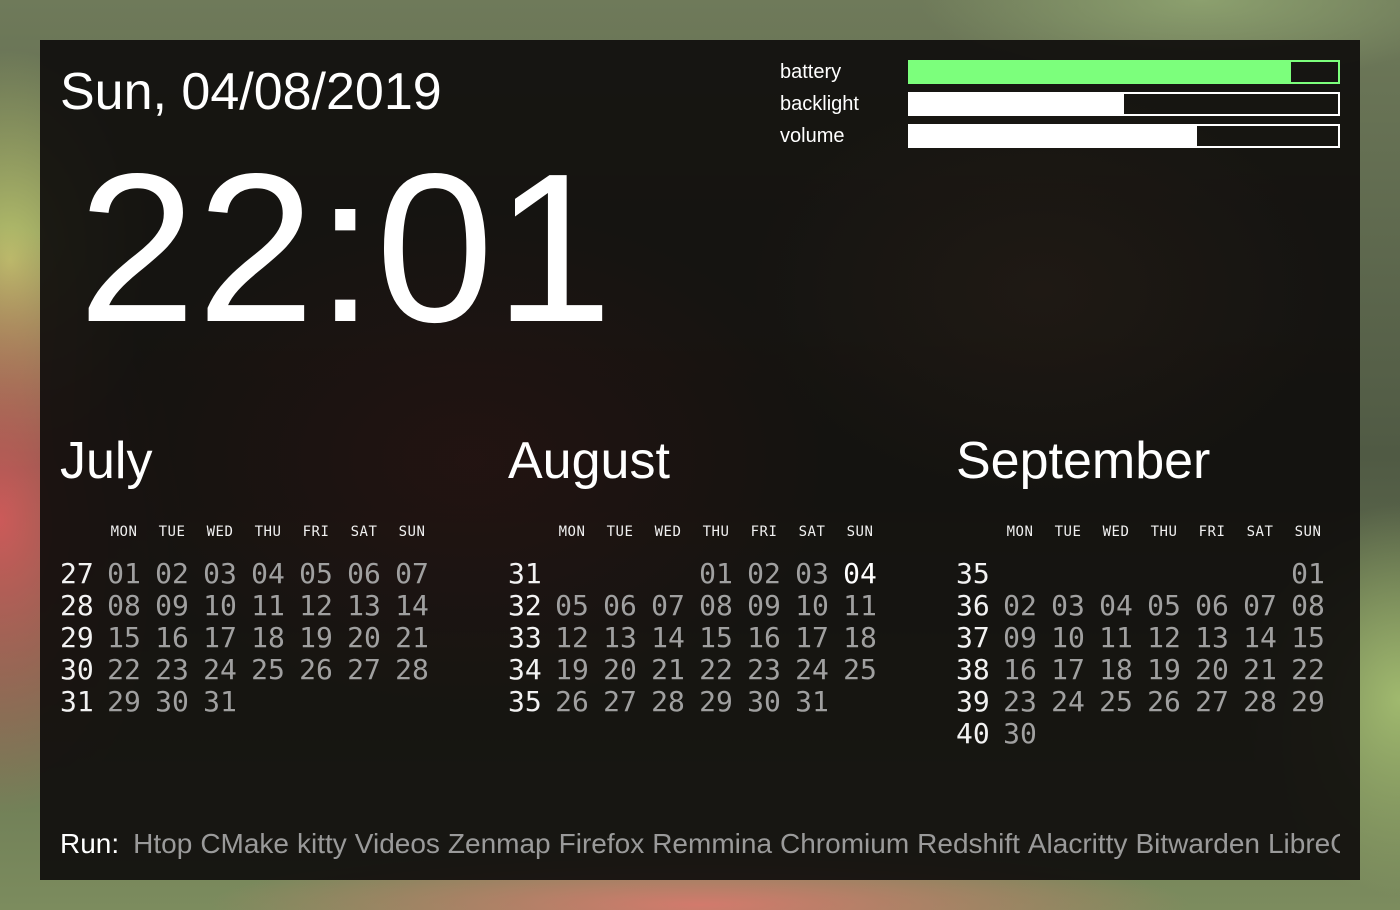  What do you see at coordinates (1124, 136) in the screenshot?
I see `volume-bar` at bounding box center [1124, 136].